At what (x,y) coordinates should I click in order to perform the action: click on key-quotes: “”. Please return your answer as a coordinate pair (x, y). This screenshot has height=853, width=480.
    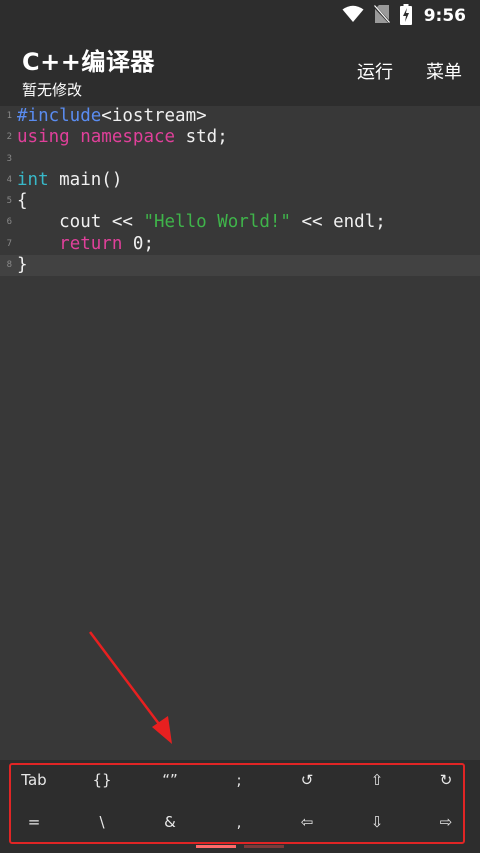
    Looking at the image, I should click on (170, 780).